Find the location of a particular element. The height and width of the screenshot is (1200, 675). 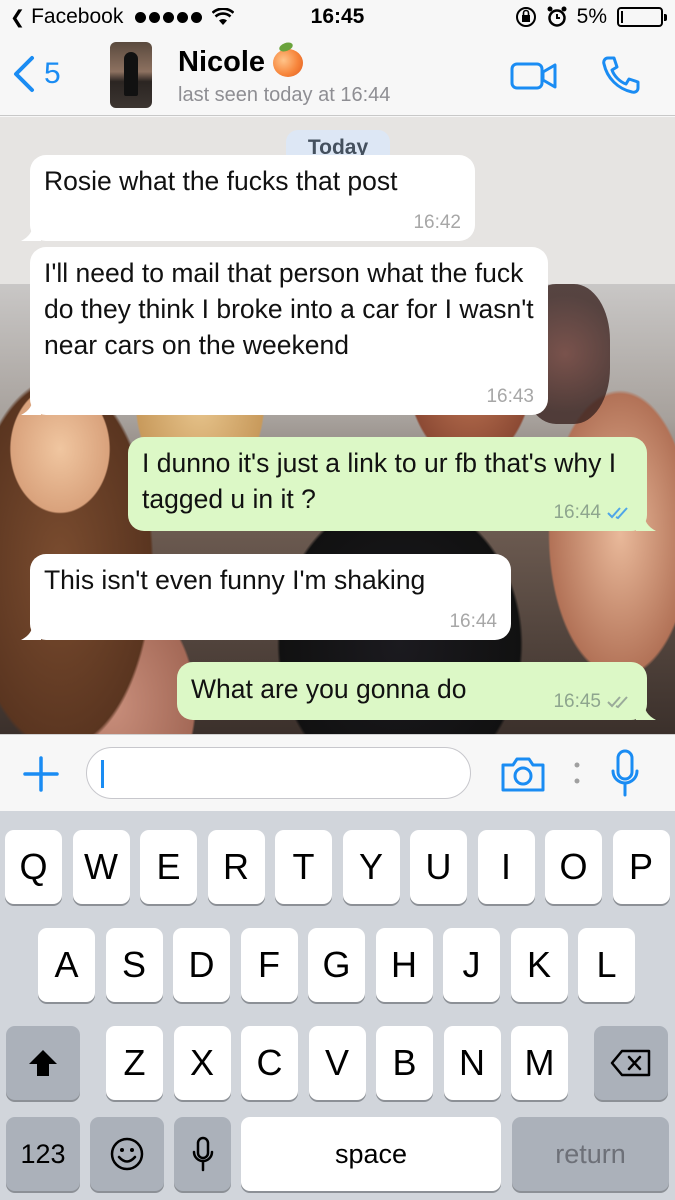

key-o: O is located at coordinates (573, 867).